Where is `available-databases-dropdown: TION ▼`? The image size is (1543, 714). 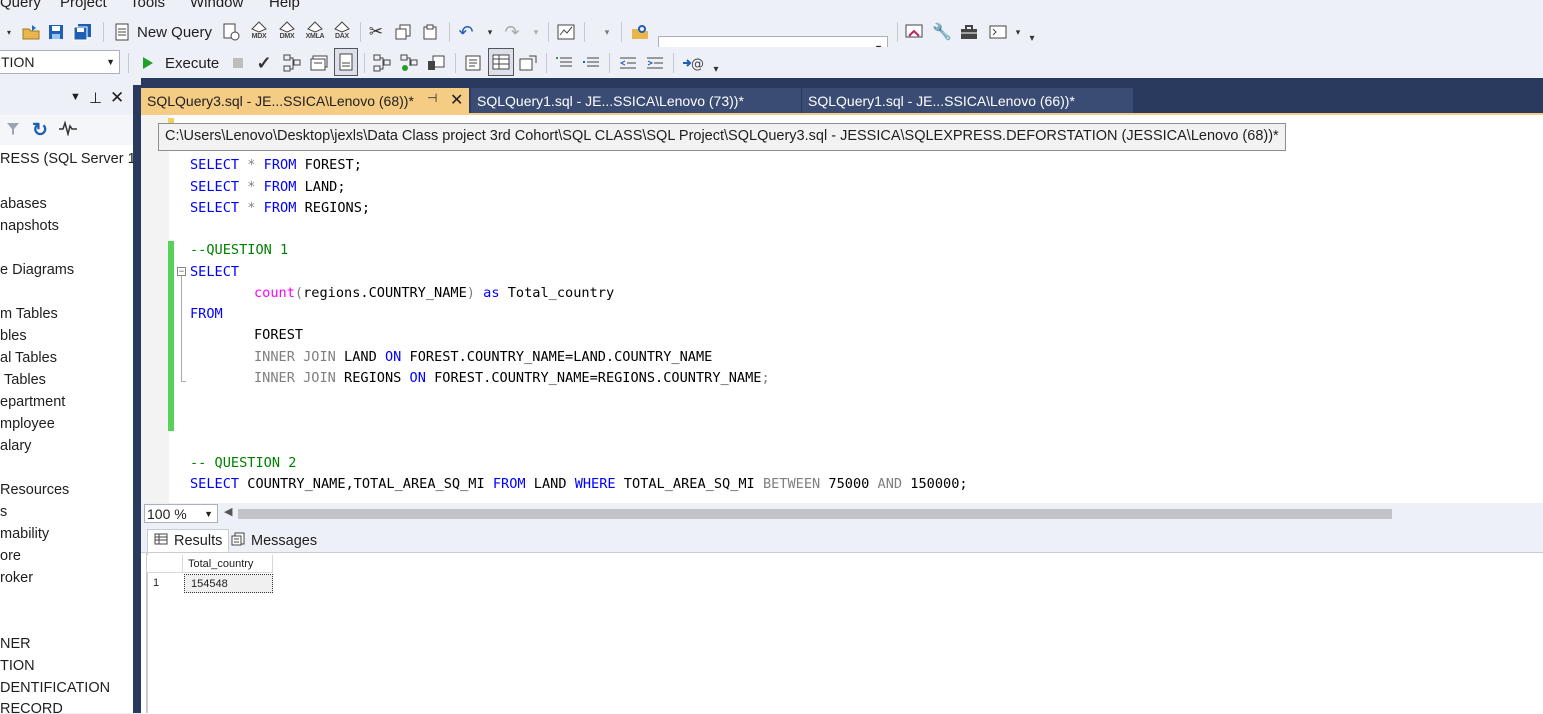
available-databases-dropdown: TION ▼ is located at coordinates (60, 62).